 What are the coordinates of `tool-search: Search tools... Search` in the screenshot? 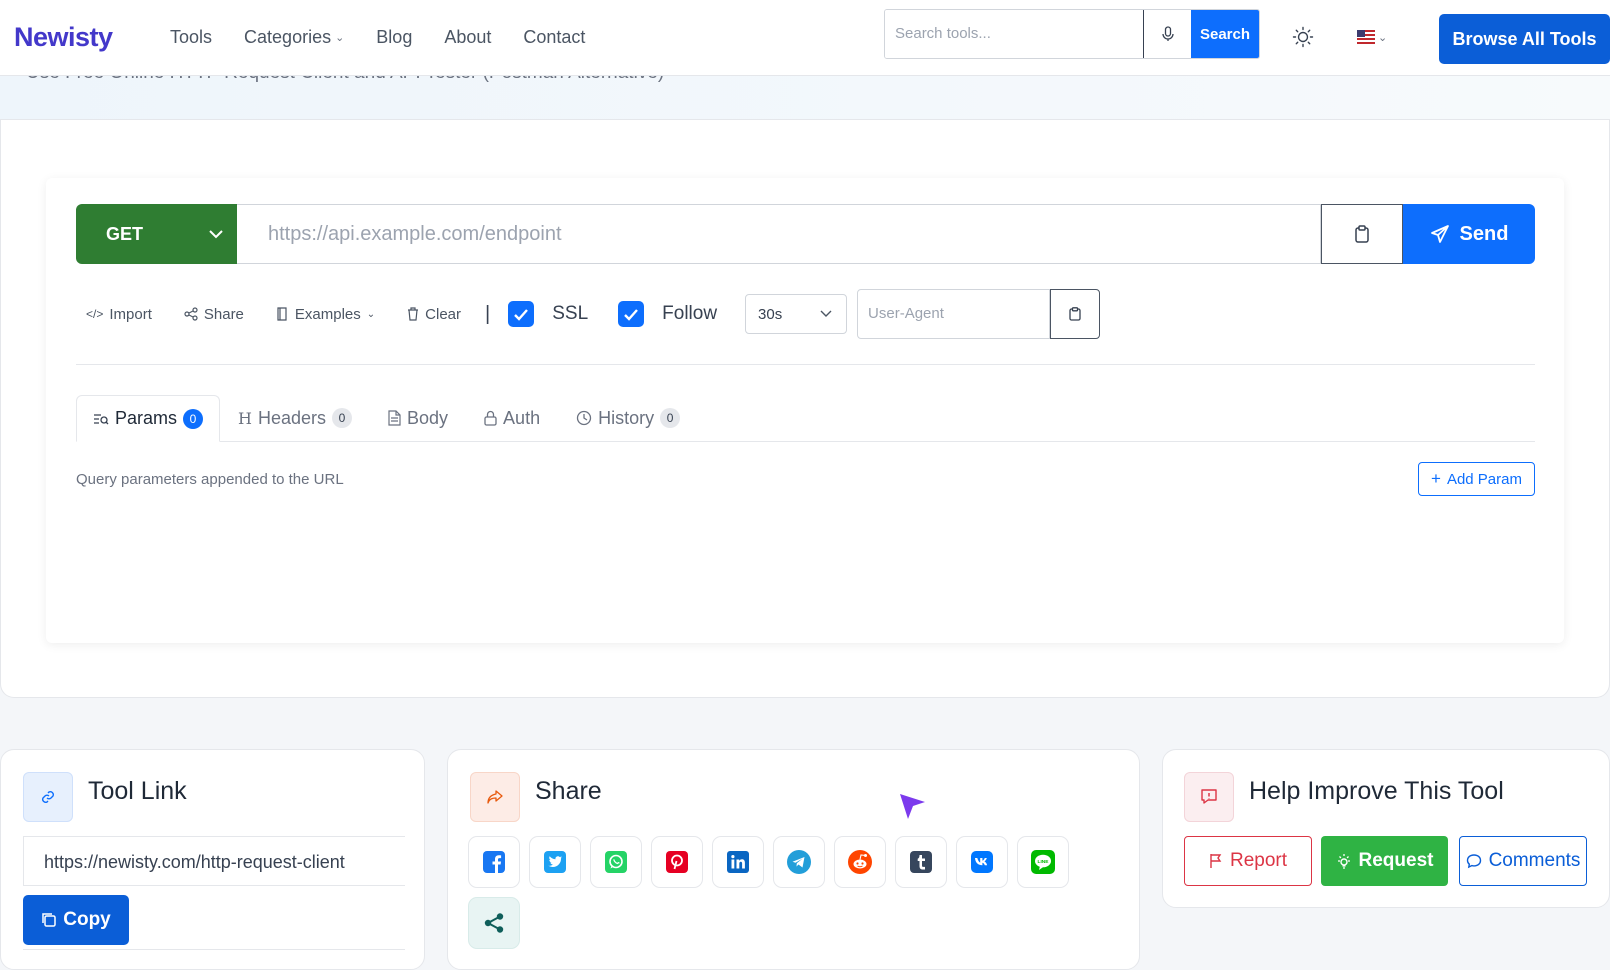 It's located at (1072, 34).